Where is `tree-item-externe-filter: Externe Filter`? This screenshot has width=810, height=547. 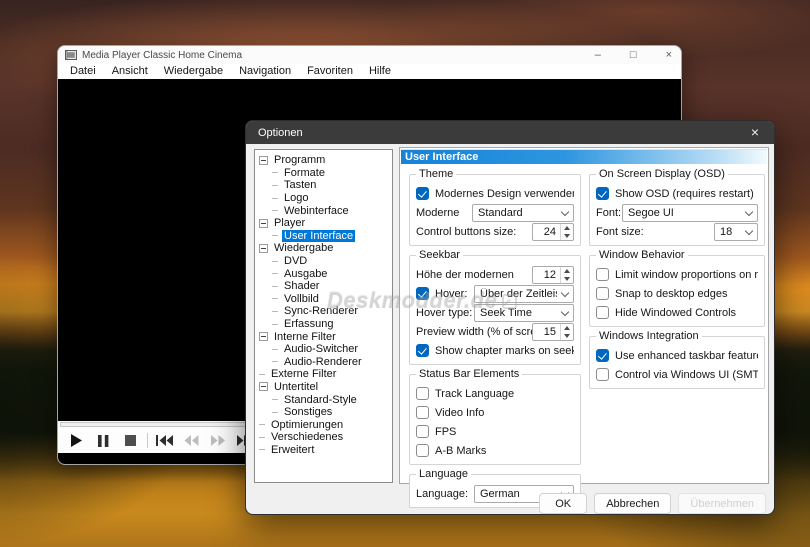 tree-item-externe-filter: Externe Filter is located at coordinates (323, 374).